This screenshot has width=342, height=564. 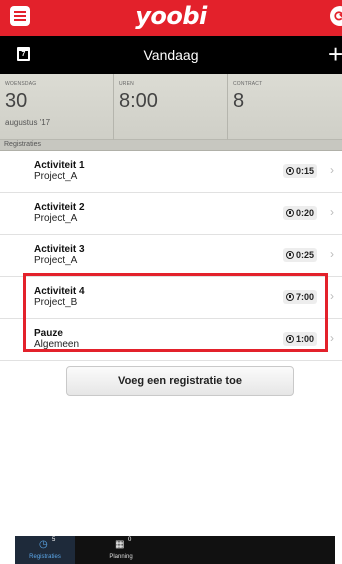 What do you see at coordinates (59, 165) in the screenshot?
I see `registration-title: Activiteit 1` at bounding box center [59, 165].